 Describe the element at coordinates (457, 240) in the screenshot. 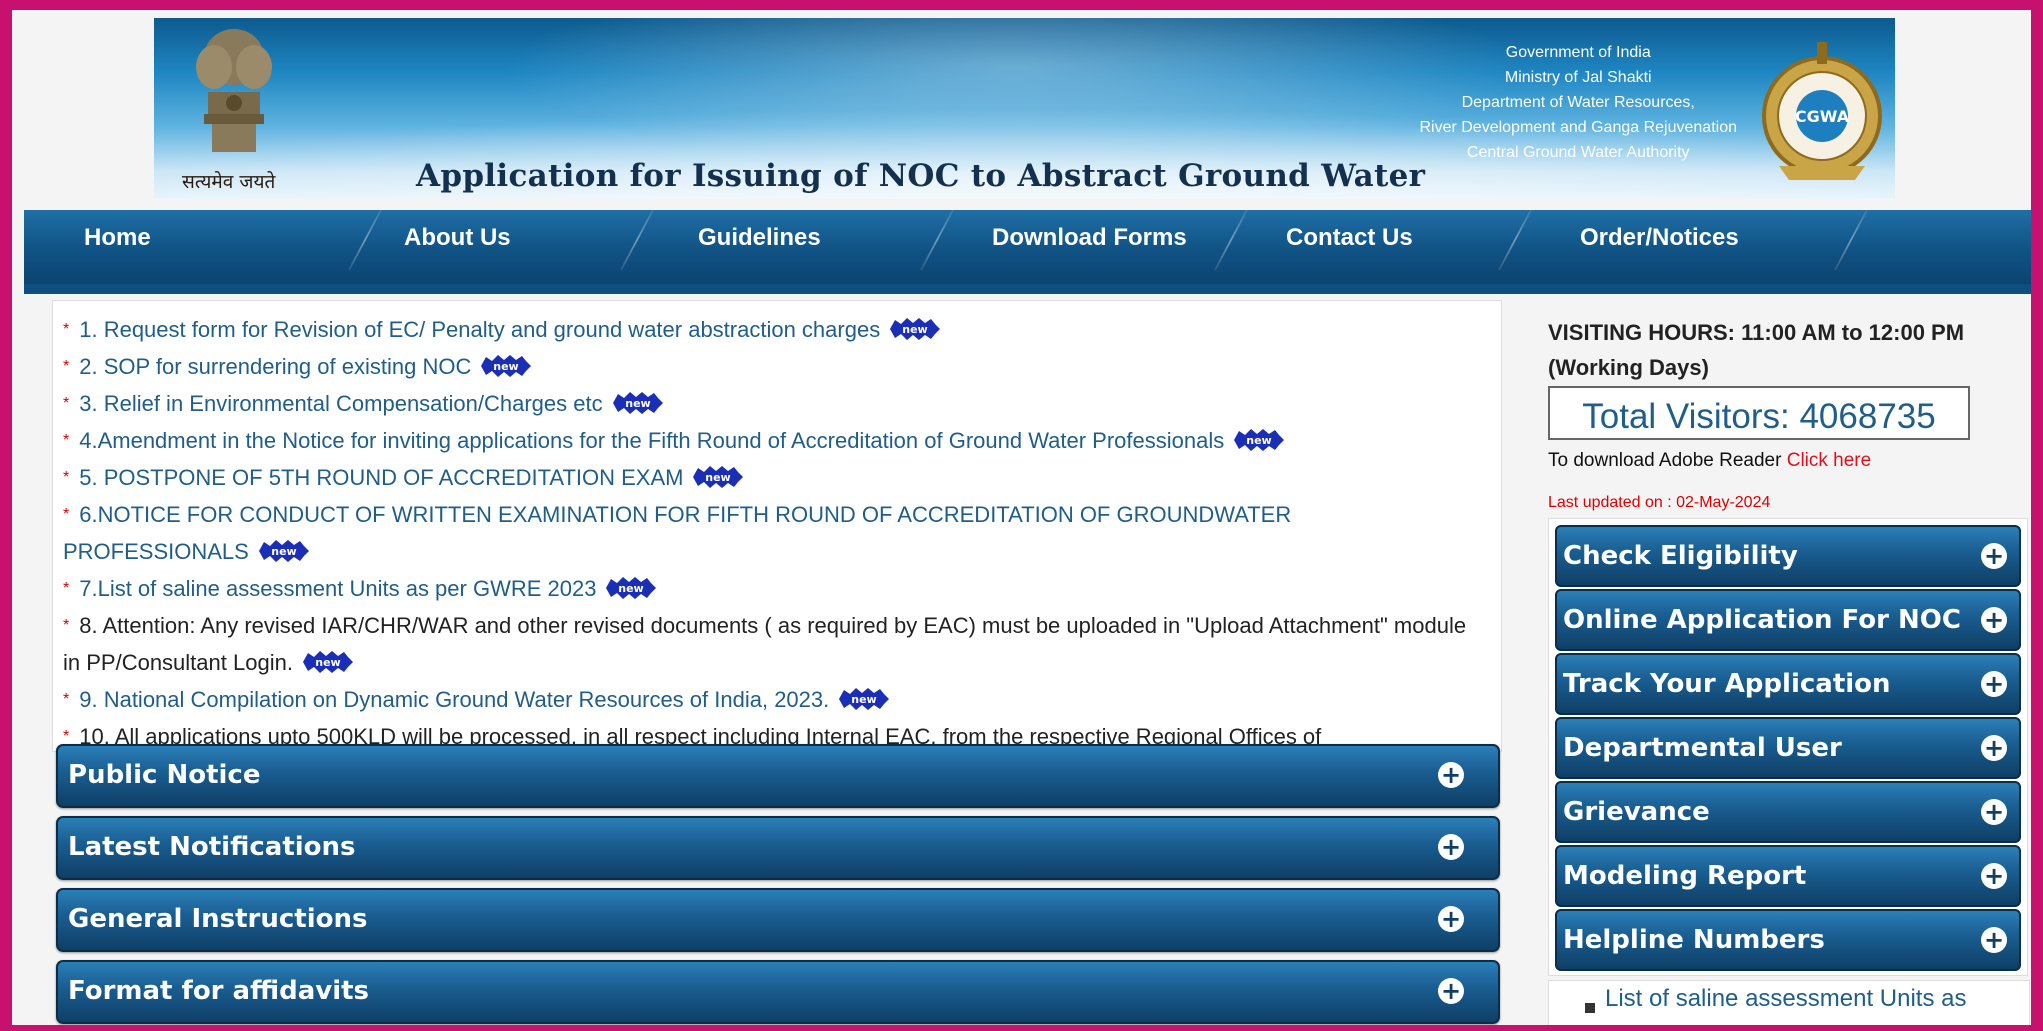

I see `nav-about-us: About Us` at that location.